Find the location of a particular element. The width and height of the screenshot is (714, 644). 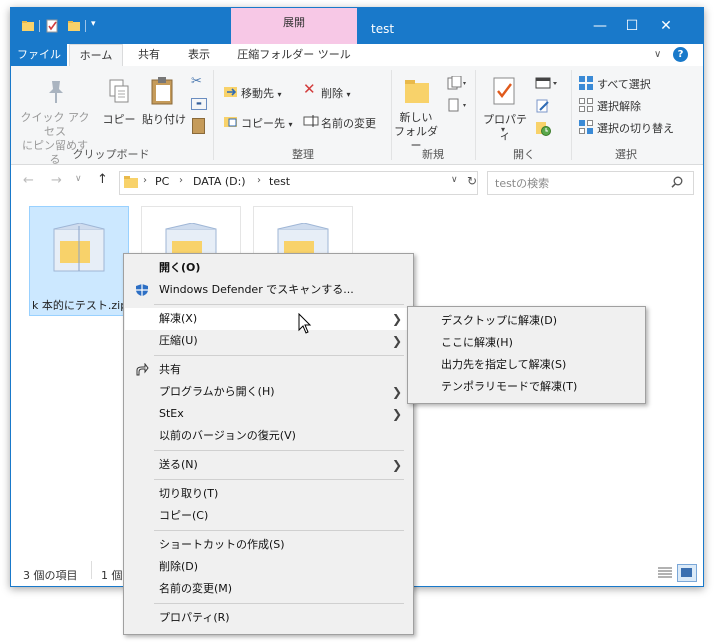

recent-chevron-icon: ∨ is located at coordinates (78, 179).